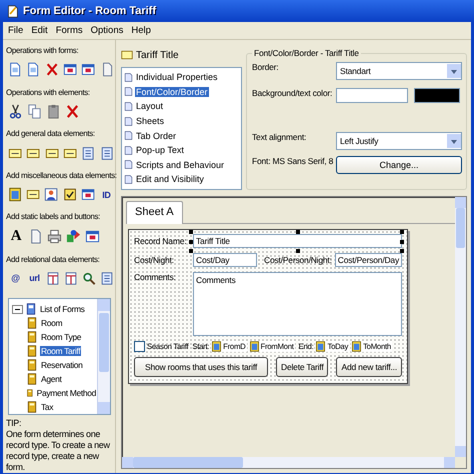 The width and height of the screenshot is (474, 474). What do you see at coordinates (149, 106) in the screenshot?
I see `list-item: Layout` at bounding box center [149, 106].